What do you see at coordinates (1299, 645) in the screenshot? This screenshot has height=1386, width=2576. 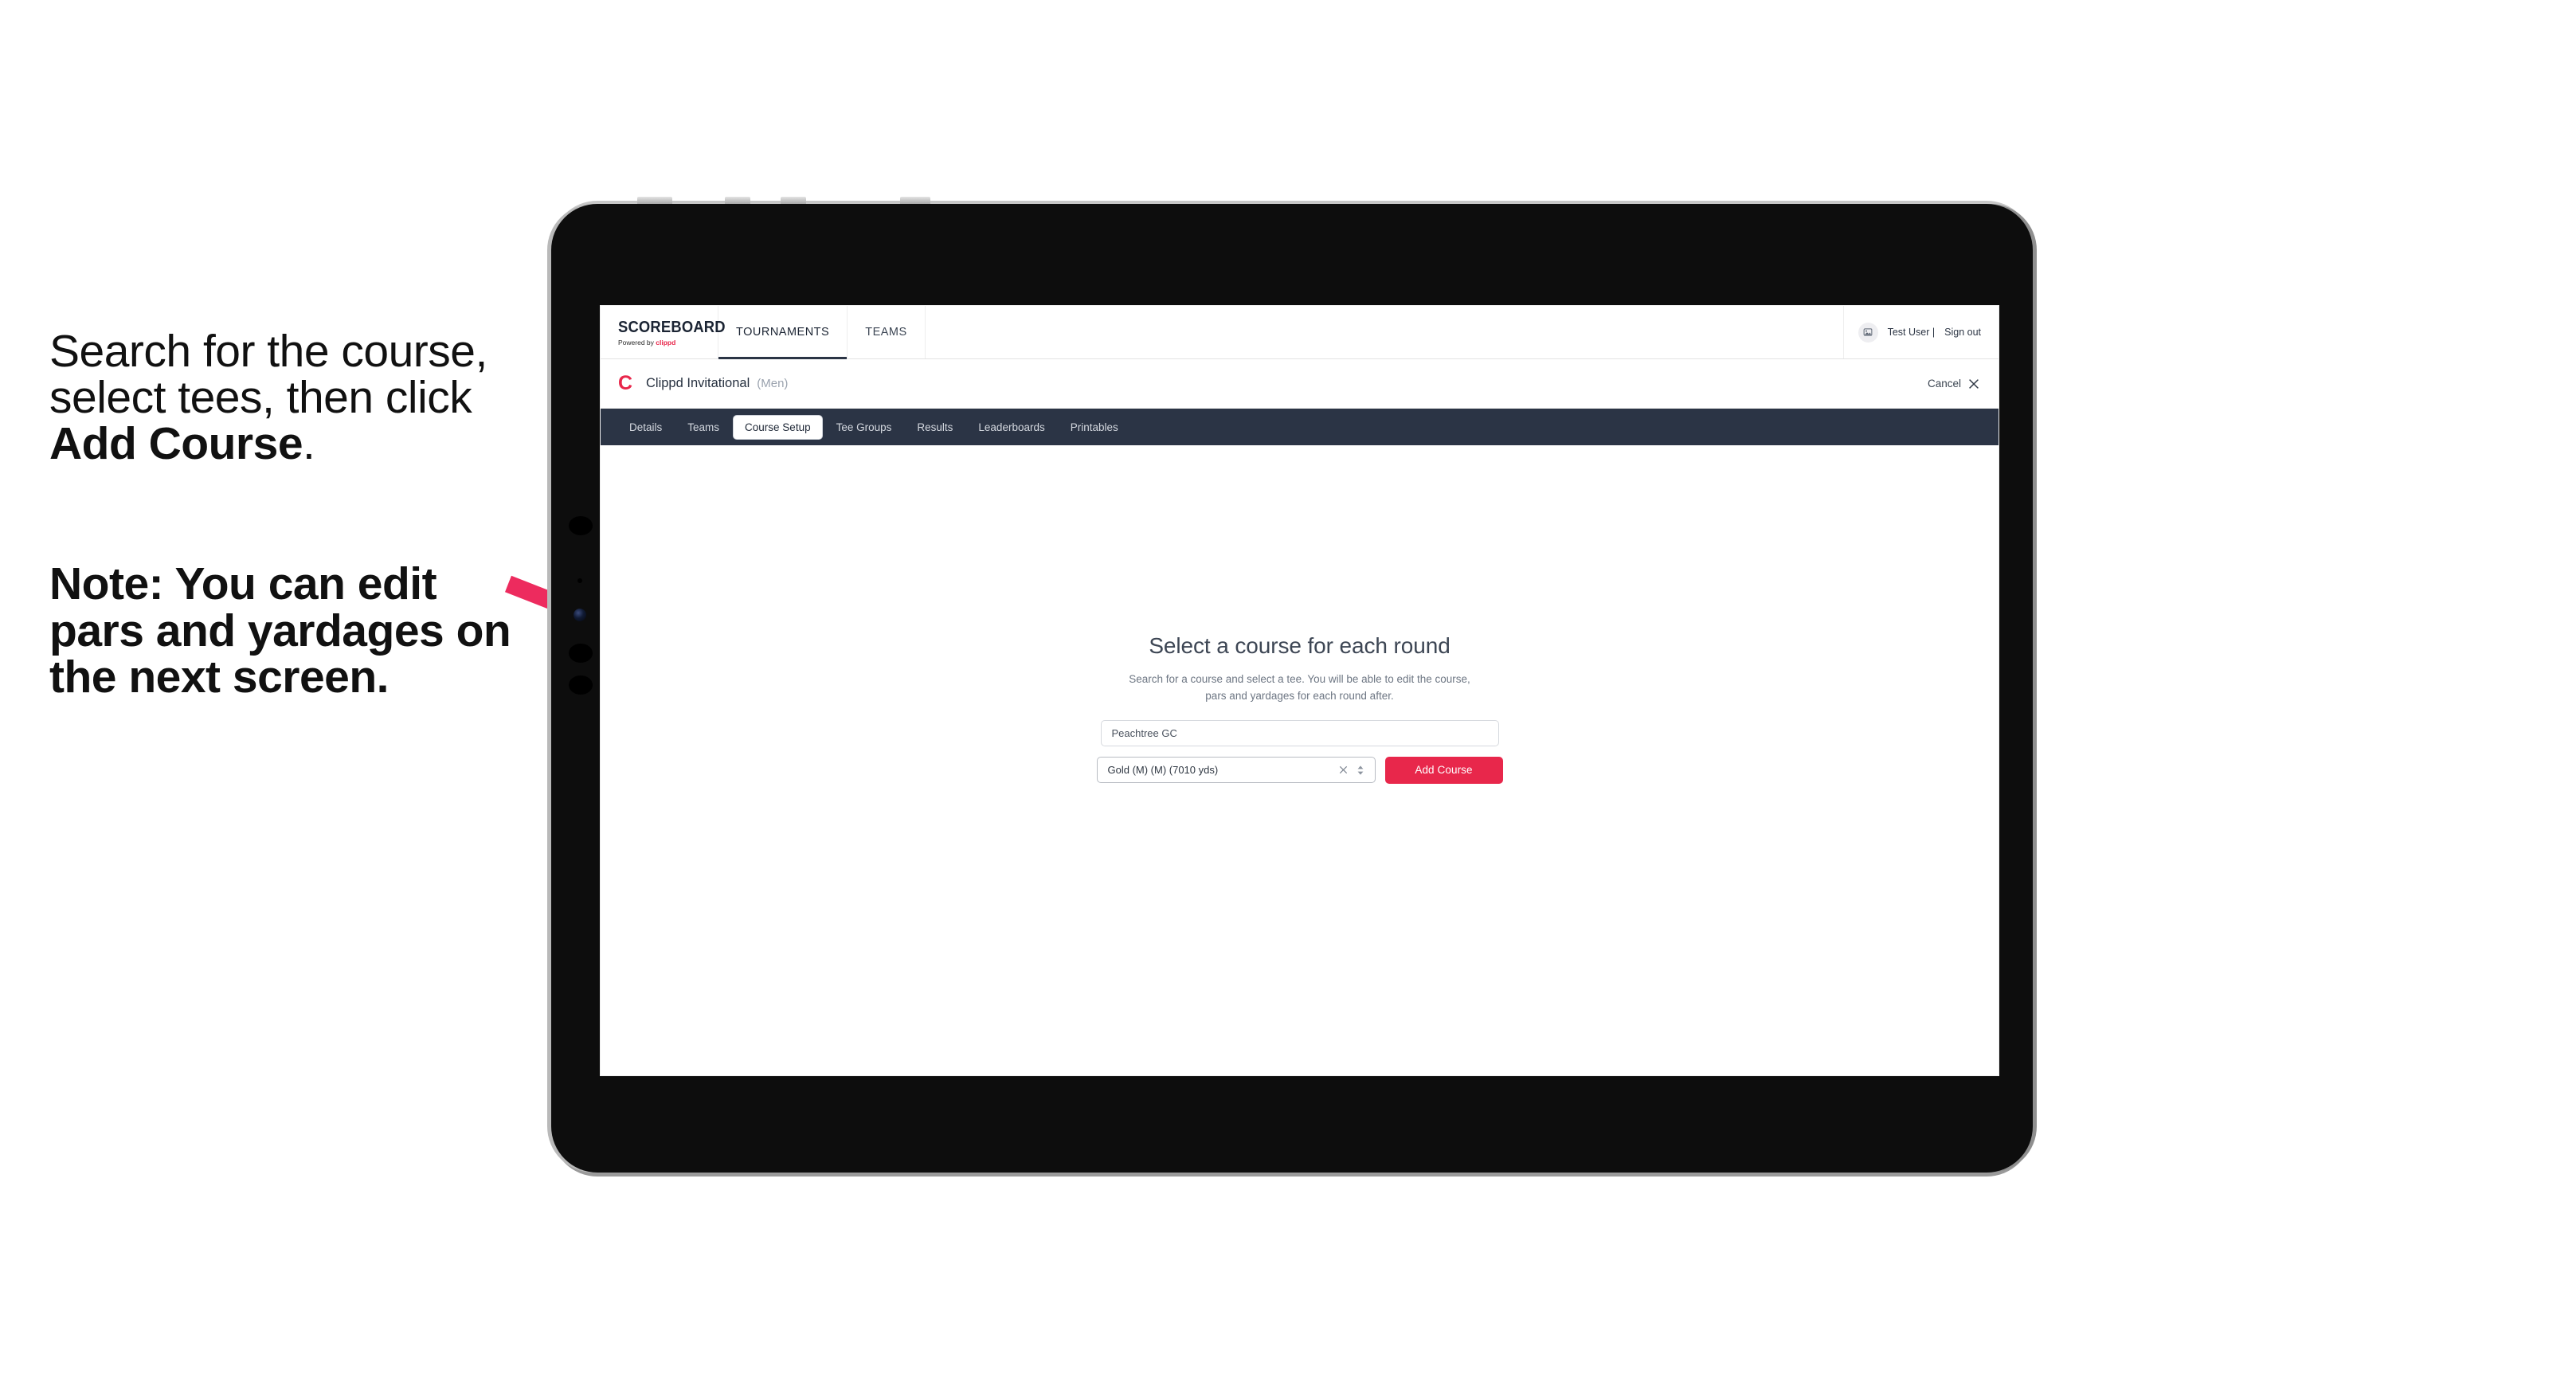 I see `course-setup-heading: Select a course for each round` at bounding box center [1299, 645].